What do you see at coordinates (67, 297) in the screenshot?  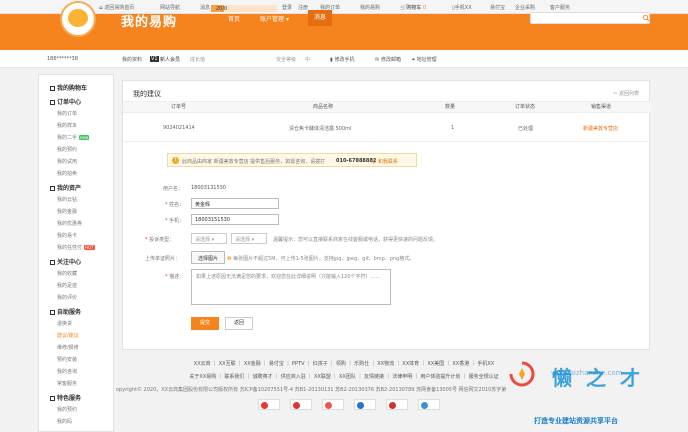 I see `sidebar-item-reviews: 我的评价` at bounding box center [67, 297].